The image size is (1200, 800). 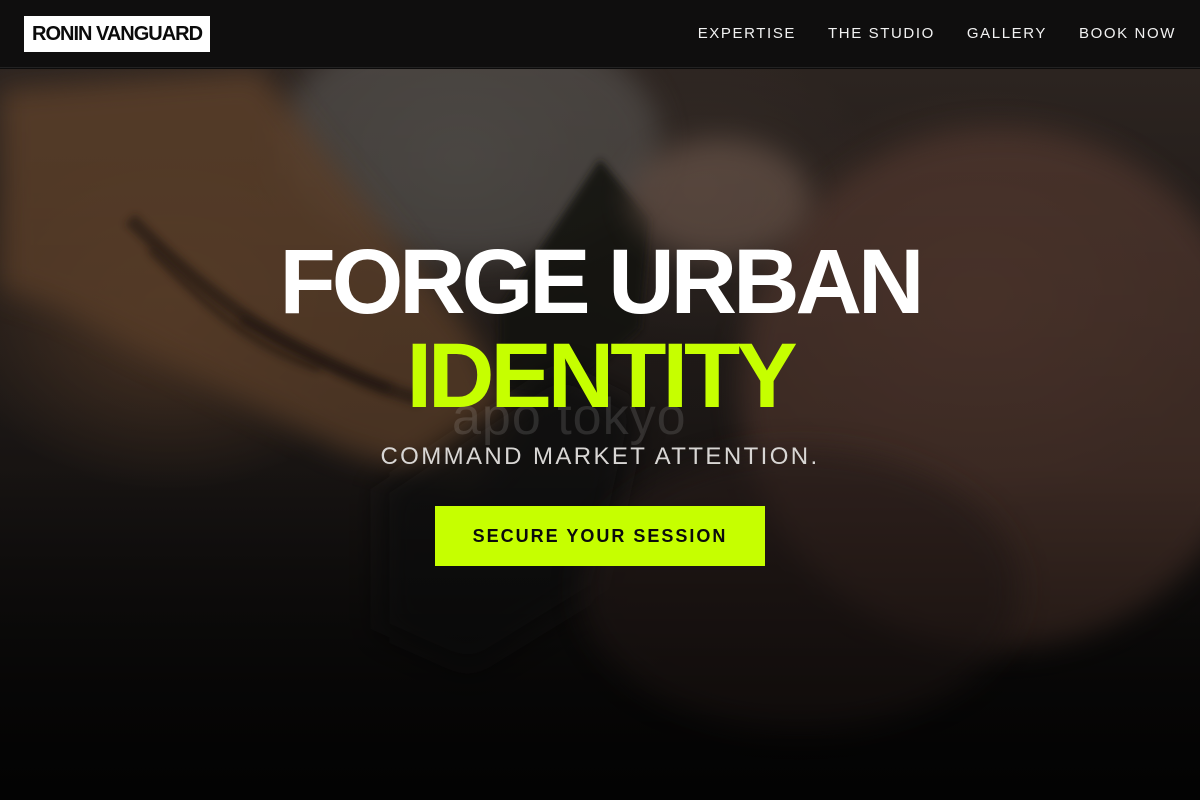 What do you see at coordinates (1127, 33) in the screenshot?
I see `nav-link-book-now: BOOK NOW` at bounding box center [1127, 33].